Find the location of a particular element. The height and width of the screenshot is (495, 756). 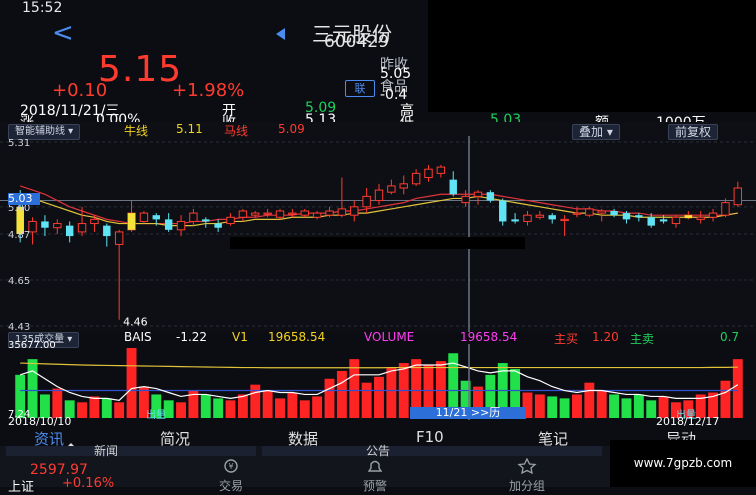

watermark: www.7gpzb.com is located at coordinates (683, 463).